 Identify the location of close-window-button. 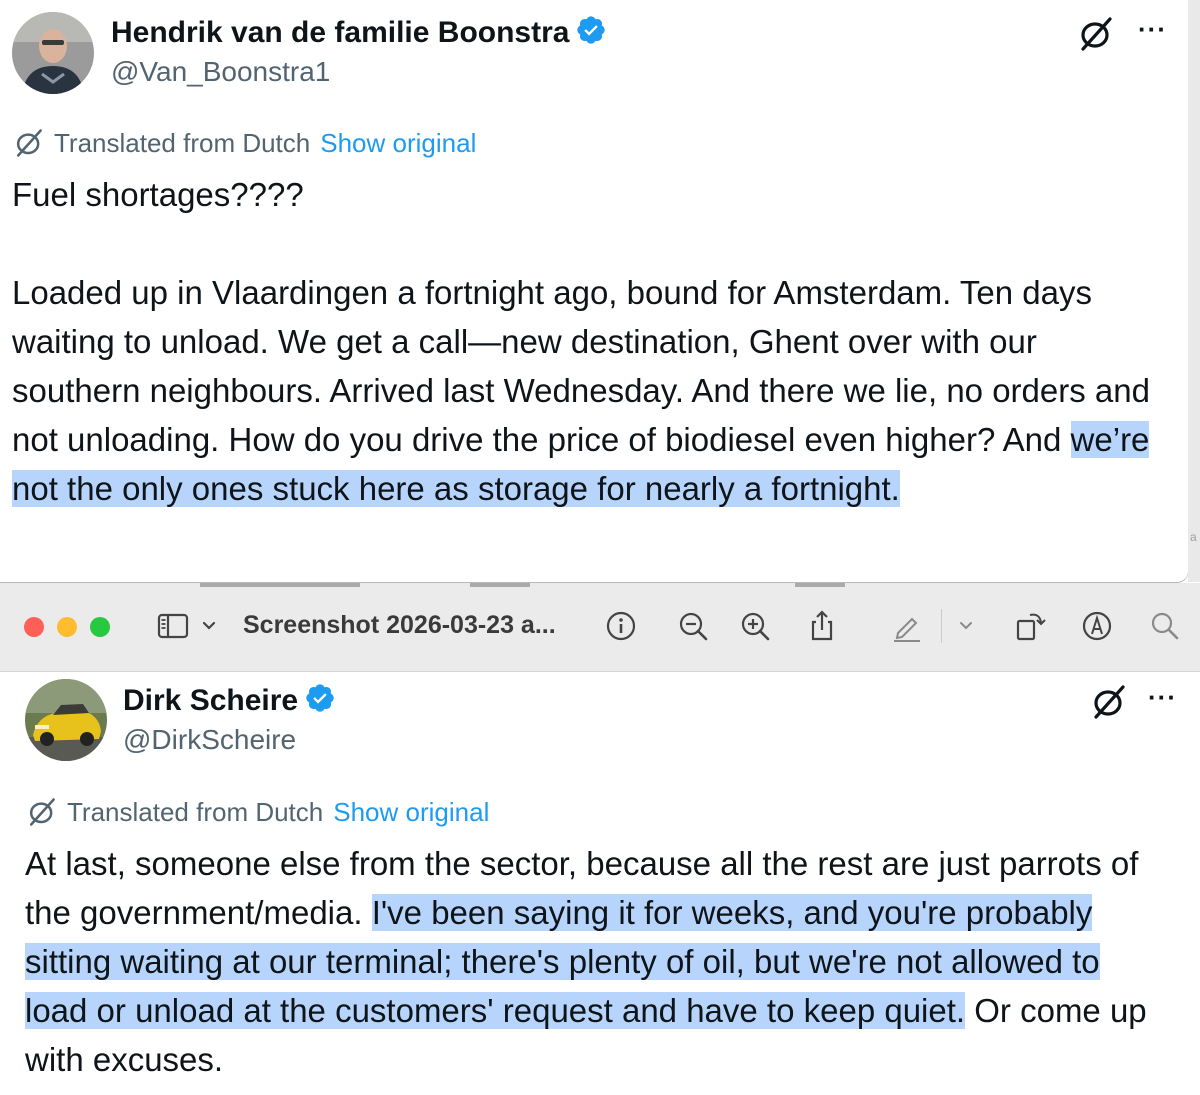
(34, 627).